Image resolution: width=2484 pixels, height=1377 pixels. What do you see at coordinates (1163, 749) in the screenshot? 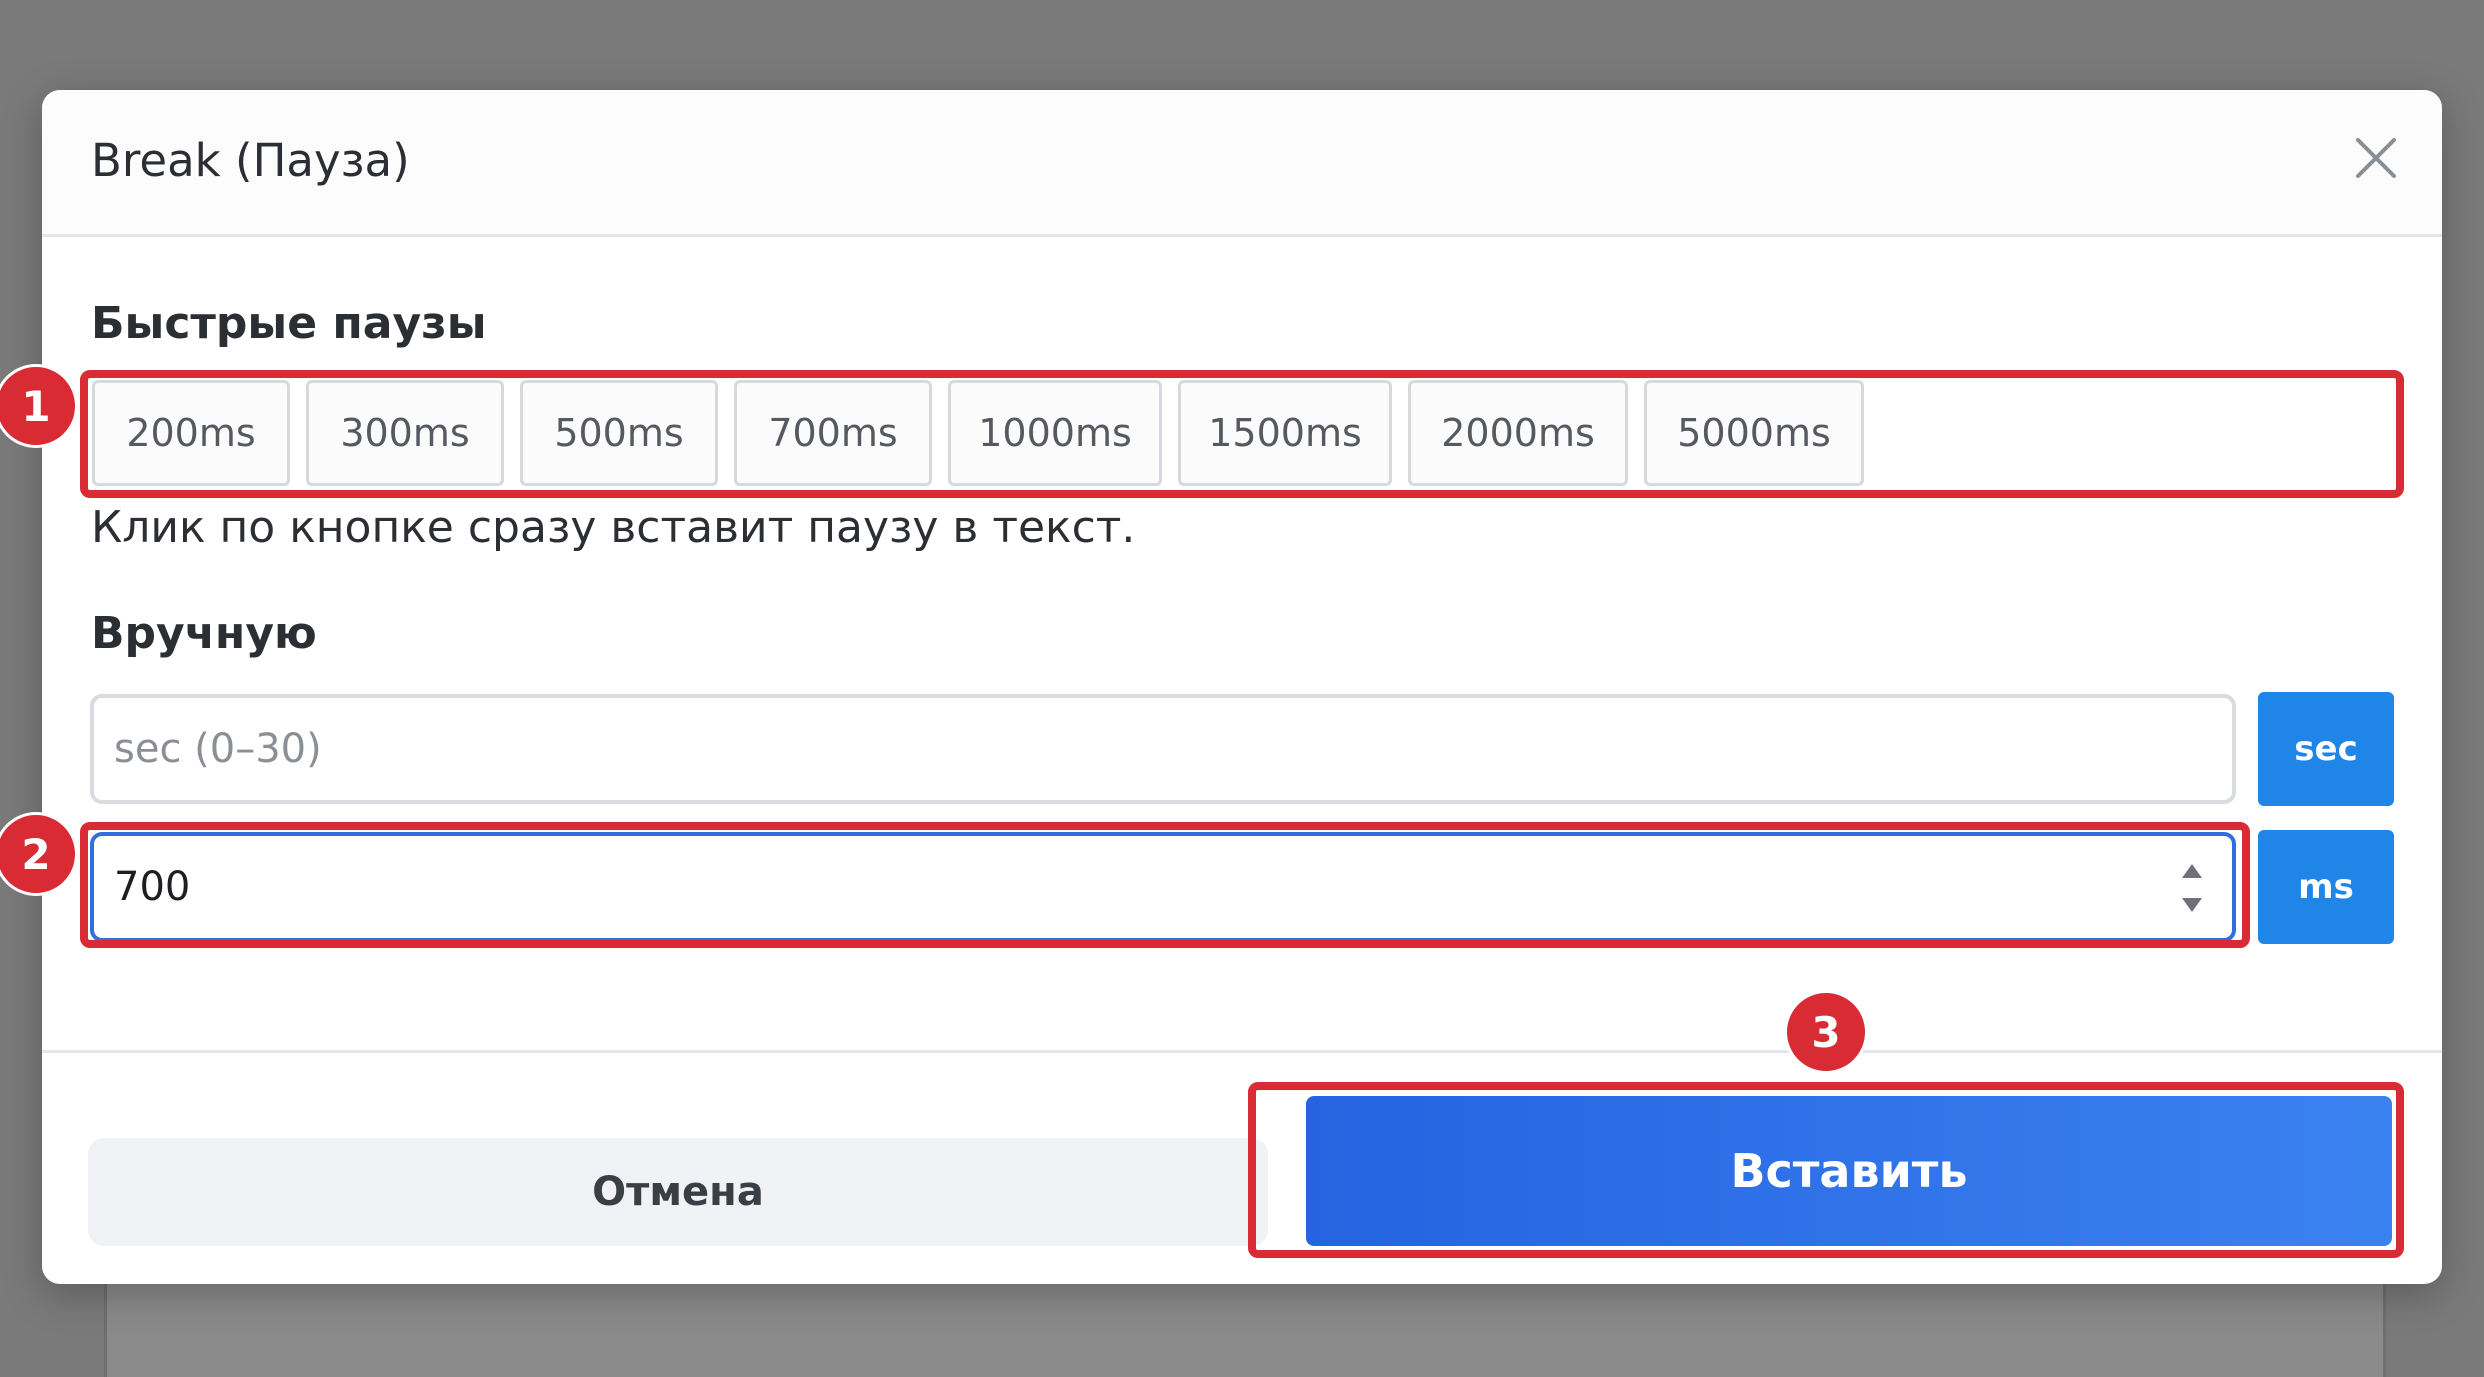
I see `sec-input: sec (0–30)` at bounding box center [1163, 749].